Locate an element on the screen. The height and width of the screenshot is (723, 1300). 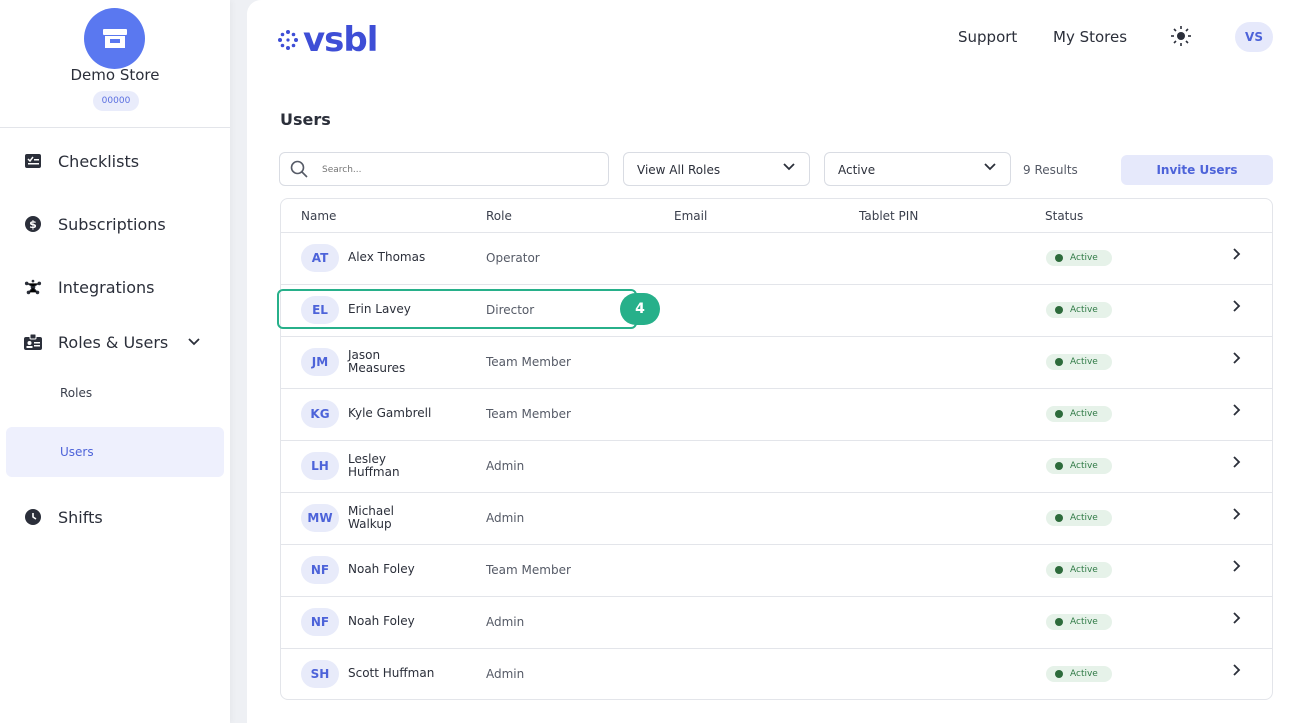
page-title: Users is located at coordinates (305, 119).